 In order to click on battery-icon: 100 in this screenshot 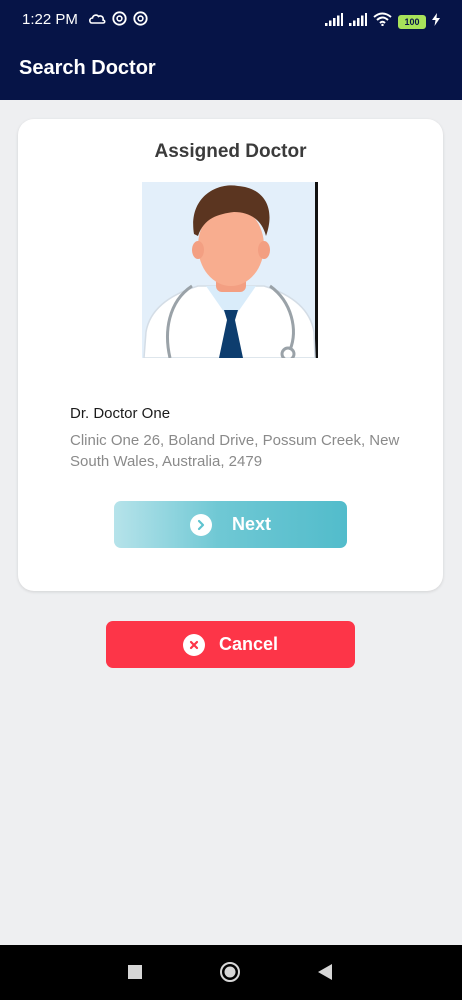, I will do `click(412, 21)`.